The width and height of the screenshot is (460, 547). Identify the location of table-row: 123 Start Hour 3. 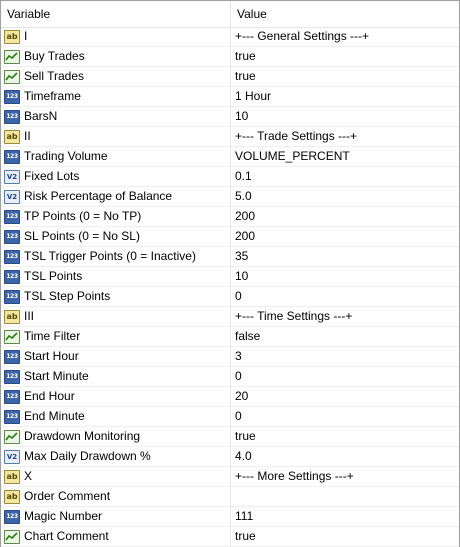
(230, 357).